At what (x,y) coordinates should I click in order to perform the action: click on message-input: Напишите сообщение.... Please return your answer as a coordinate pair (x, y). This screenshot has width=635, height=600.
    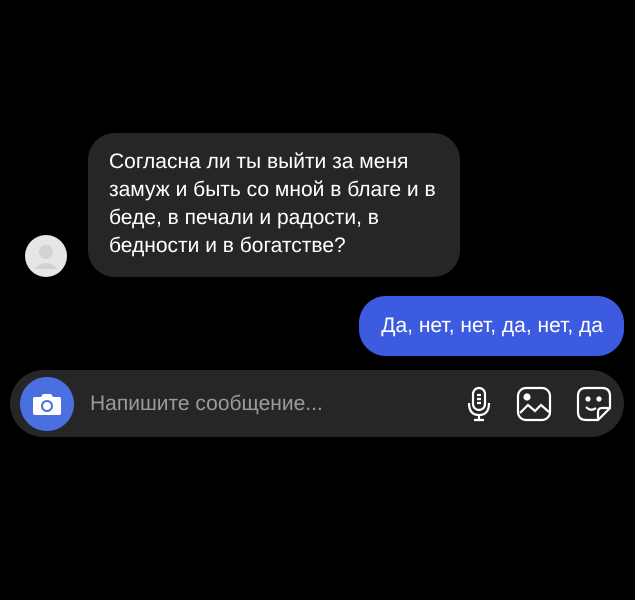
    Looking at the image, I should click on (265, 403).